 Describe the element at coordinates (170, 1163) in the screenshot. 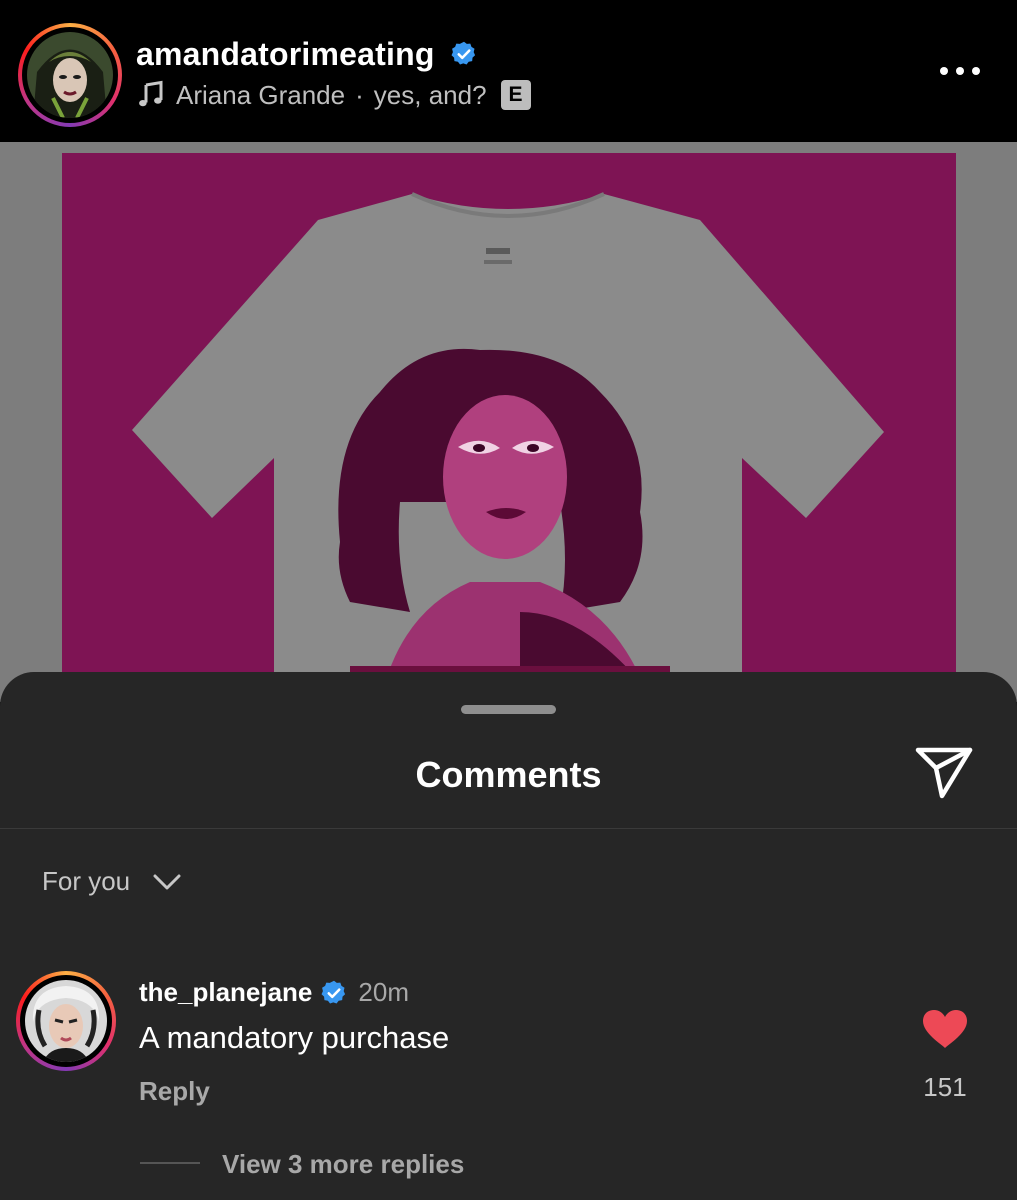

I see `replies-divider-line` at that location.